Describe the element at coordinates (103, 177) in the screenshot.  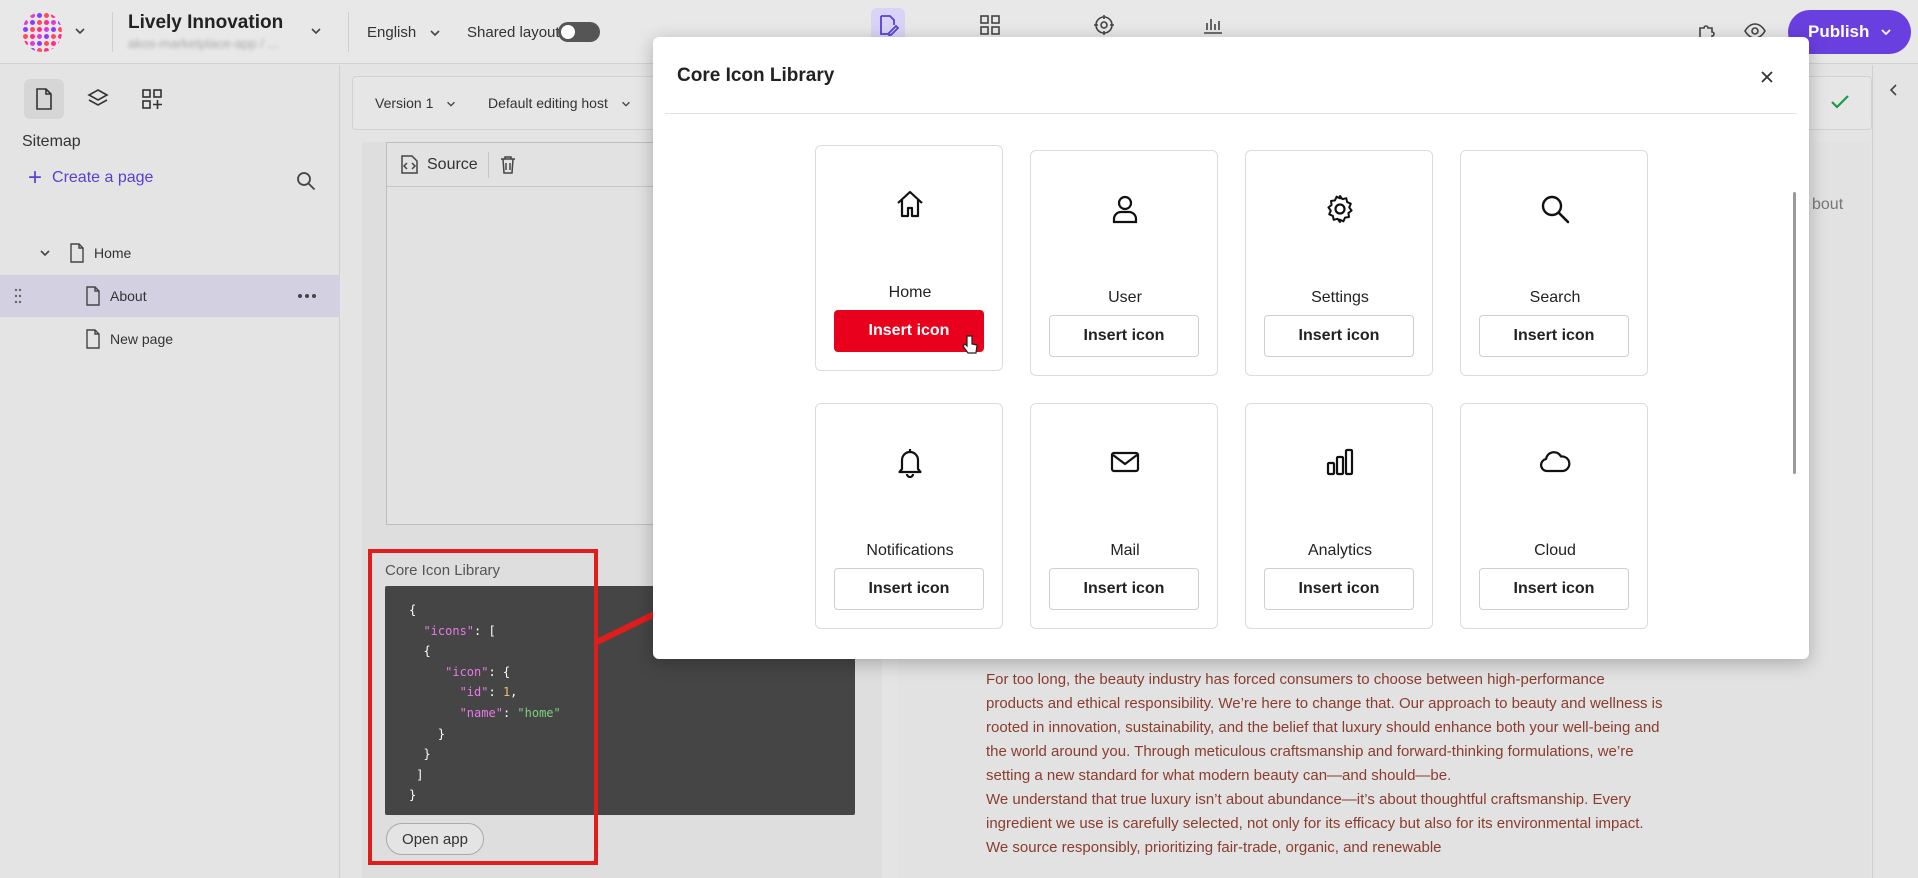
I see `create-page-label: Create a page` at that location.